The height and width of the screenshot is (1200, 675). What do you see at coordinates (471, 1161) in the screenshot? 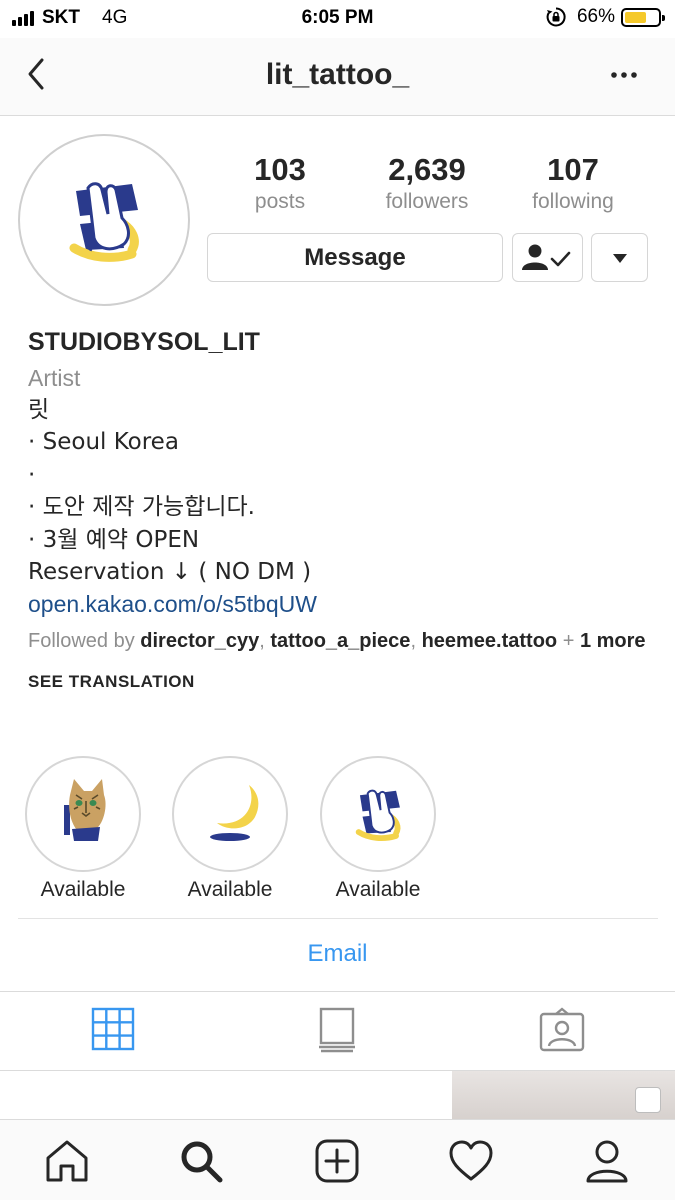
I see `activity-heart-icon` at bounding box center [471, 1161].